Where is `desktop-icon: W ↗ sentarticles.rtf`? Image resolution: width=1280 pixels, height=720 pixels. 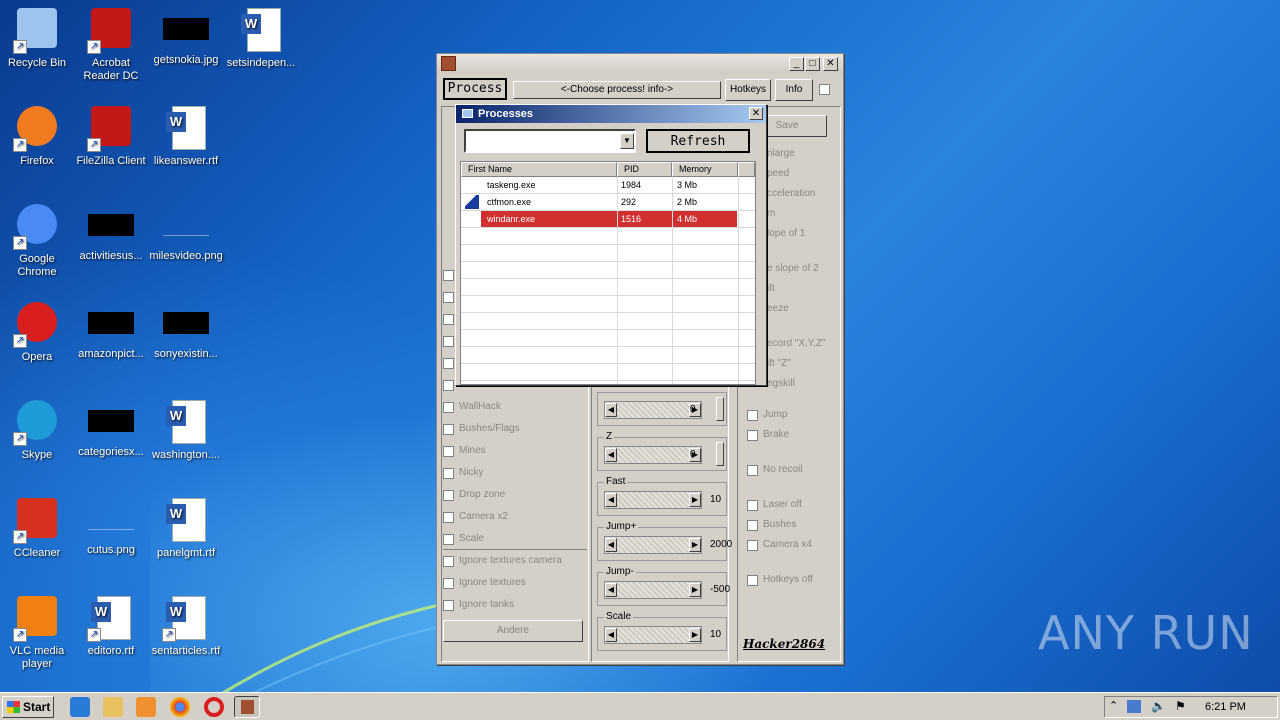
desktop-icon: W ↗ sentarticles.rtf is located at coordinates (186, 626).